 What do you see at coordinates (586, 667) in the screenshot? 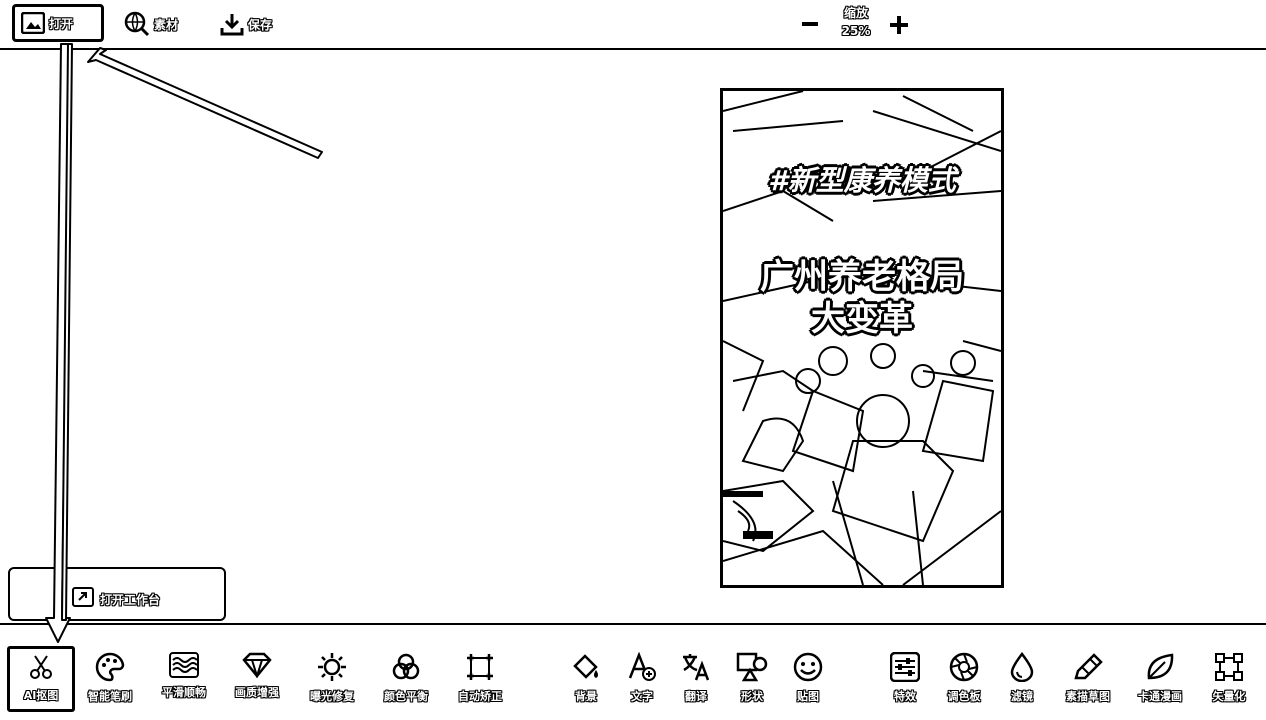
I see `paint-bucket-icon` at bounding box center [586, 667].